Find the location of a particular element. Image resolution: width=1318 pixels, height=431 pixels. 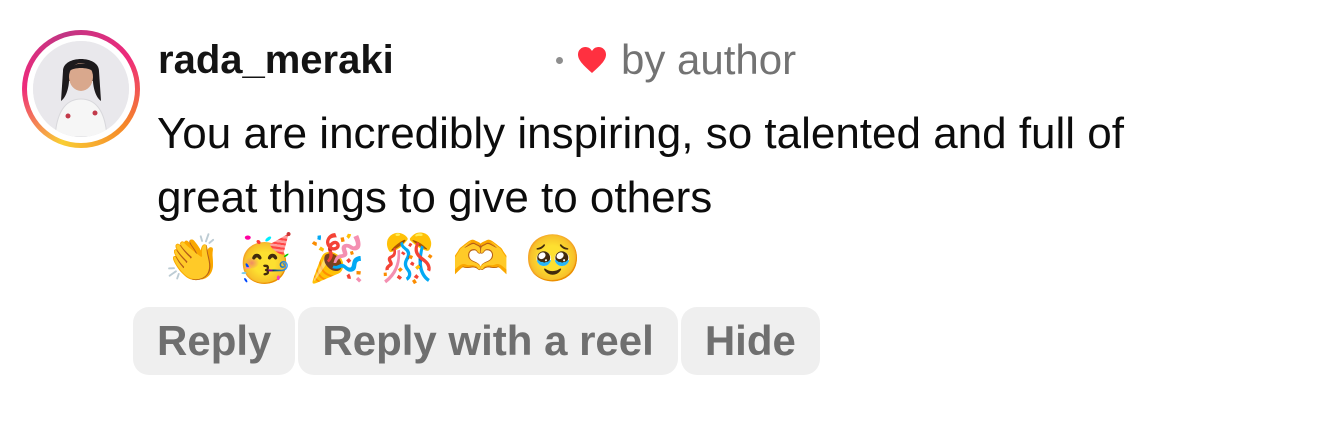

avatar-image is located at coordinates (81, 89).